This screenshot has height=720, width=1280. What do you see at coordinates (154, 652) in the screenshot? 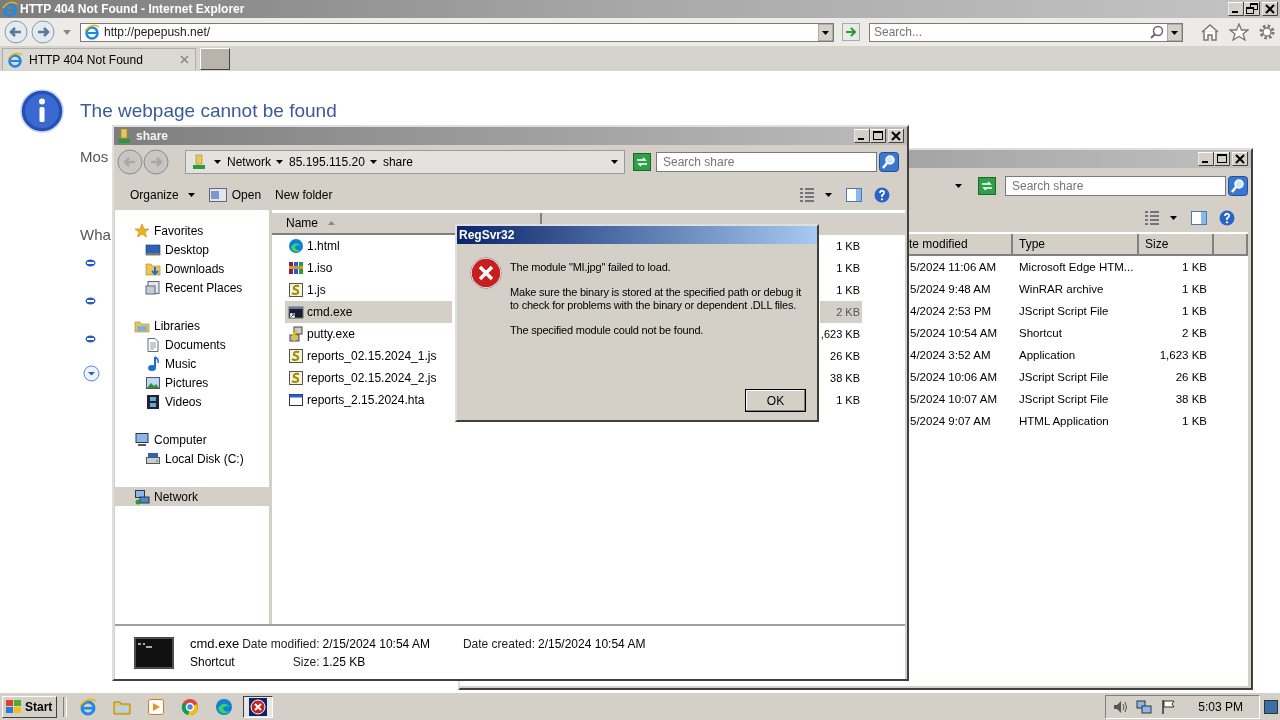
I see `console-icon` at bounding box center [154, 652].